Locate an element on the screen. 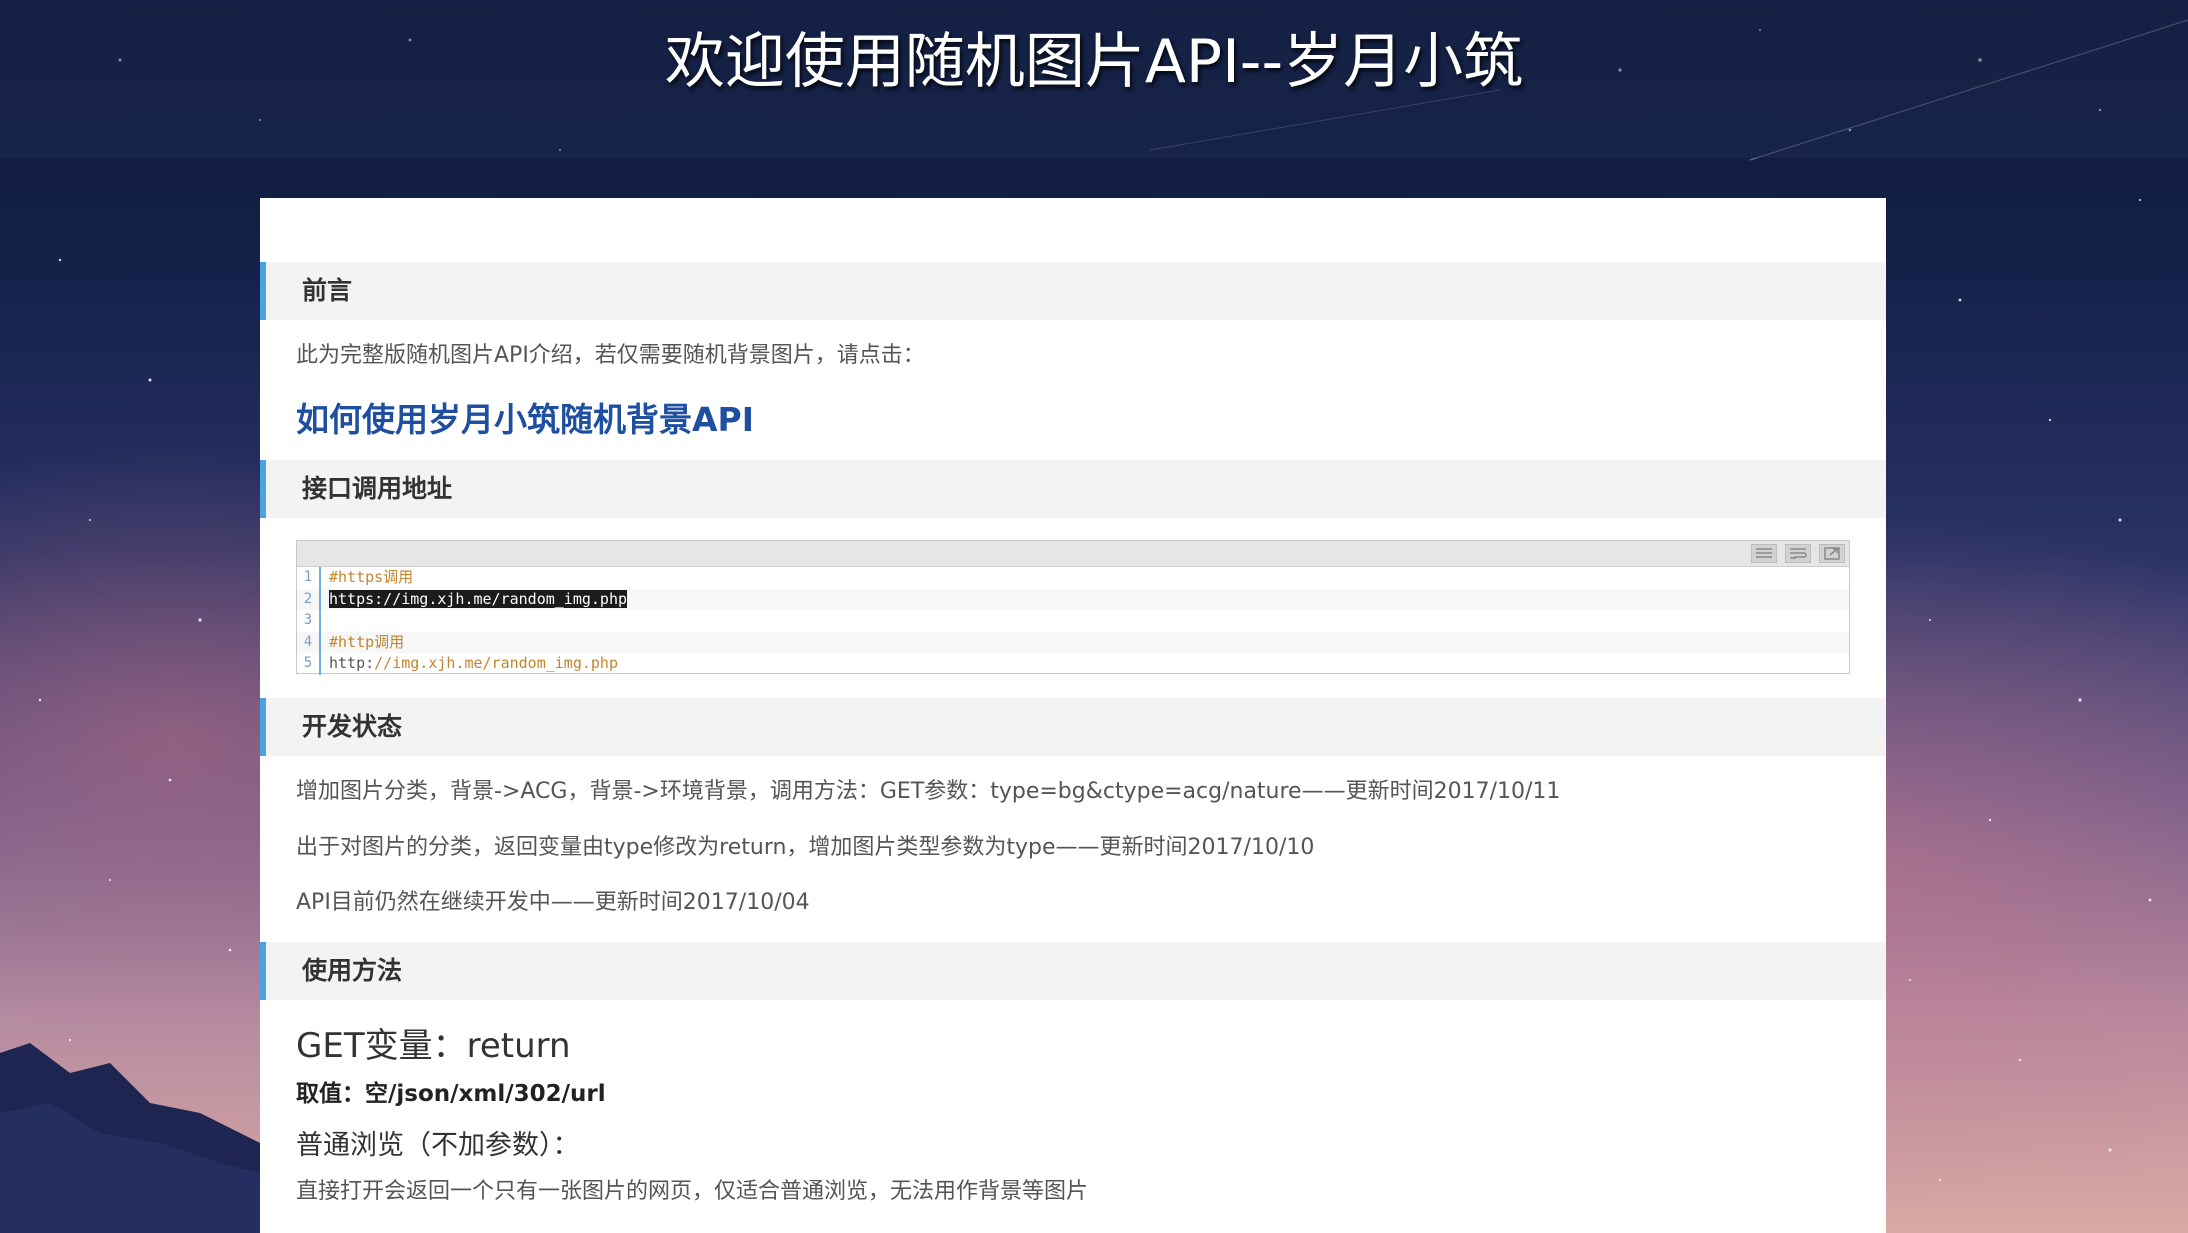 This screenshot has height=1233, width=2188. section-heading-endpoint: 接口调用地址 is located at coordinates (1073, 489).